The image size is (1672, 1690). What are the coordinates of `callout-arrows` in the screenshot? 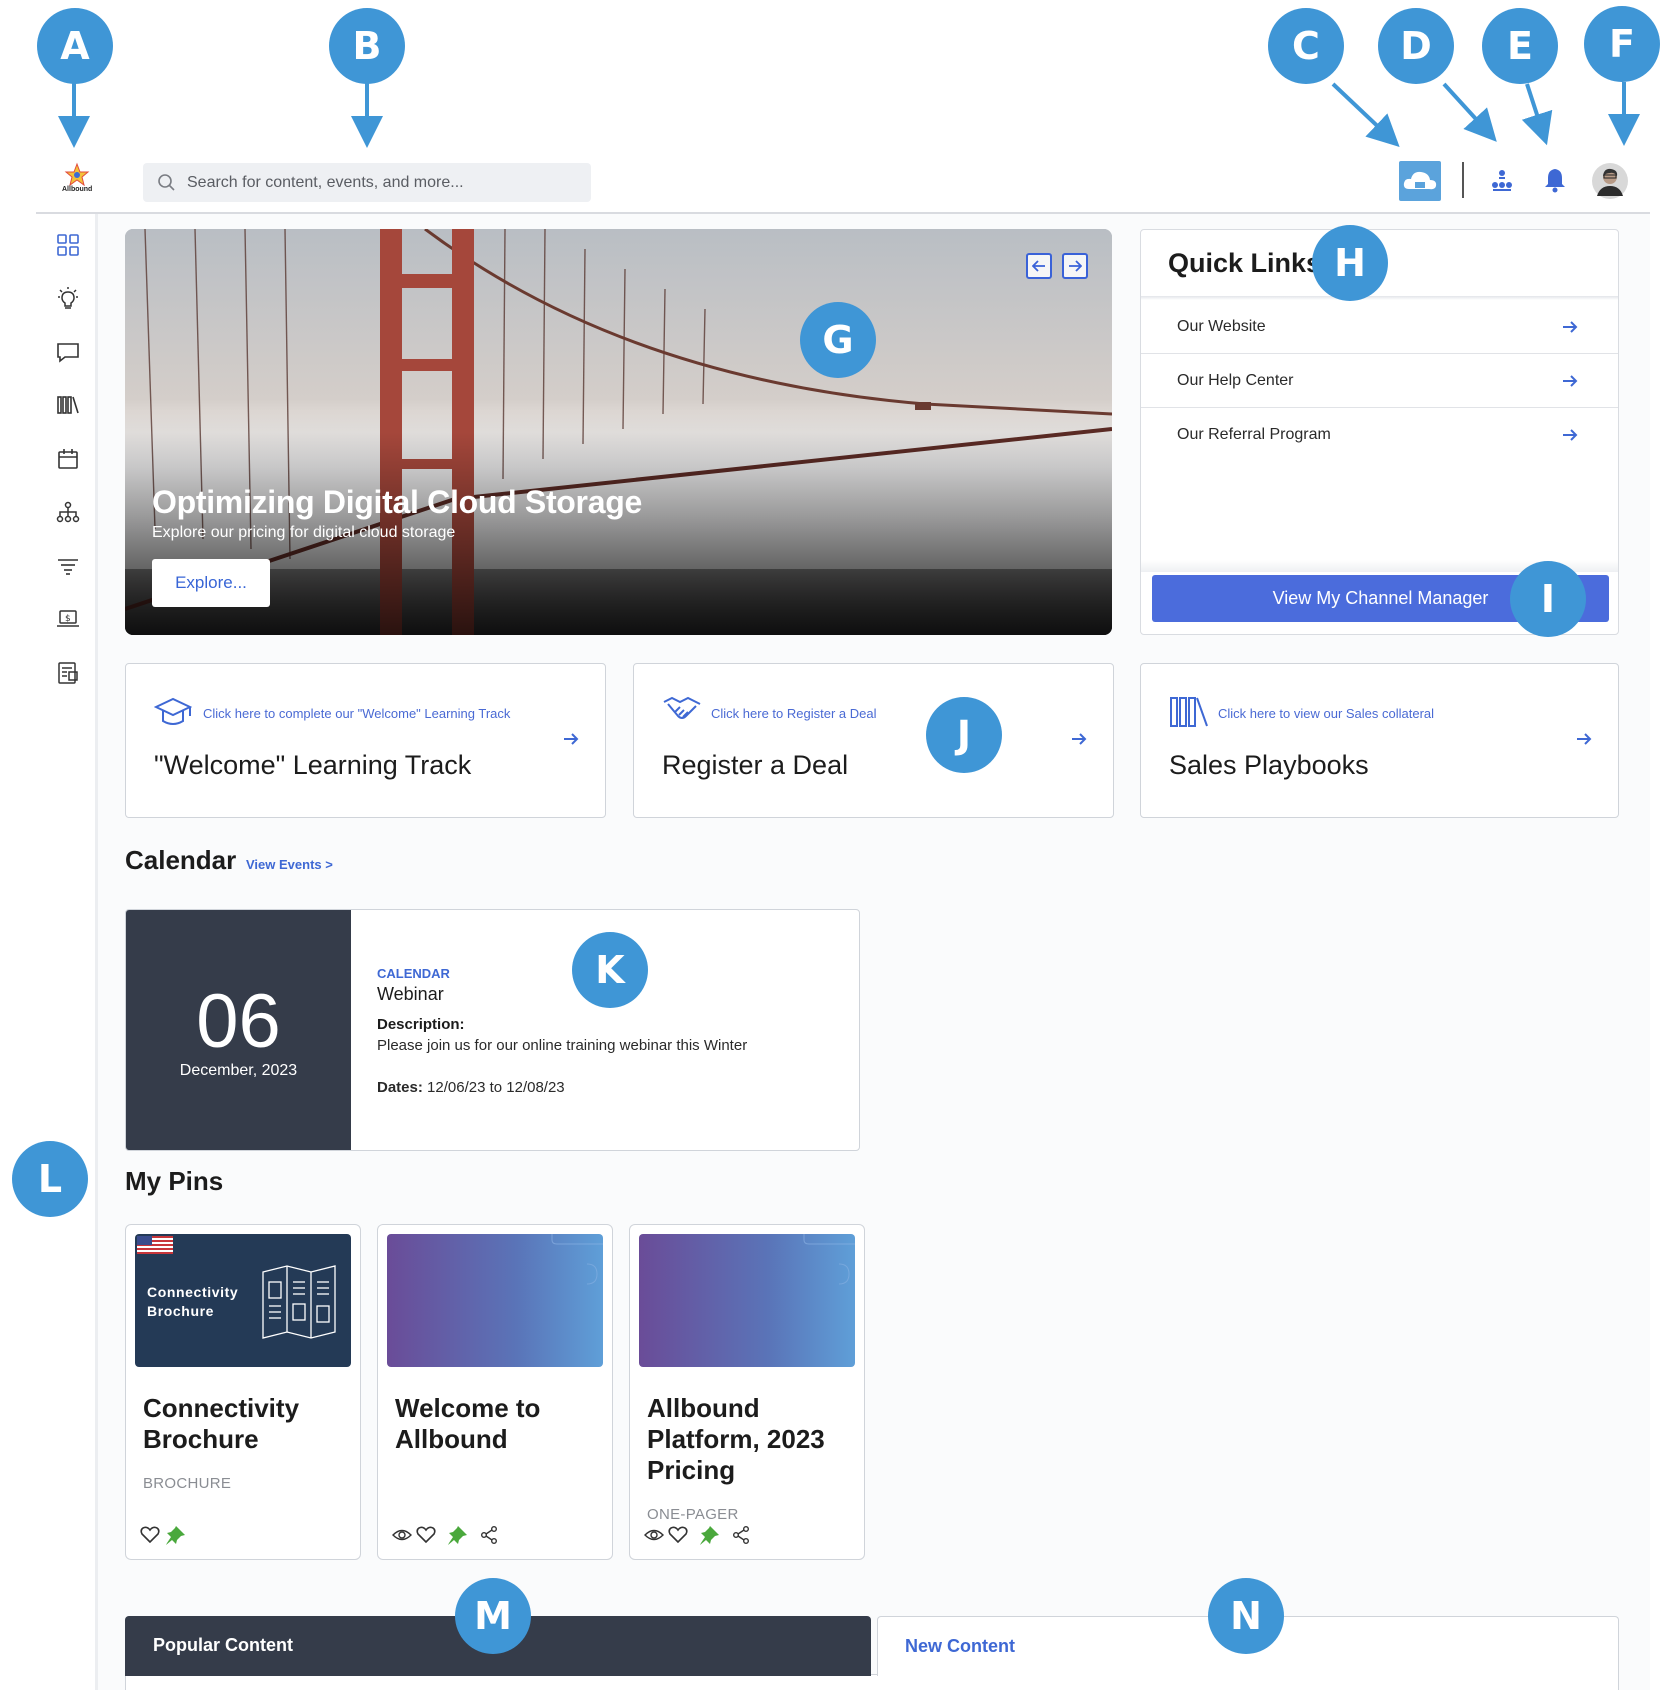 It's located at (849, 114).